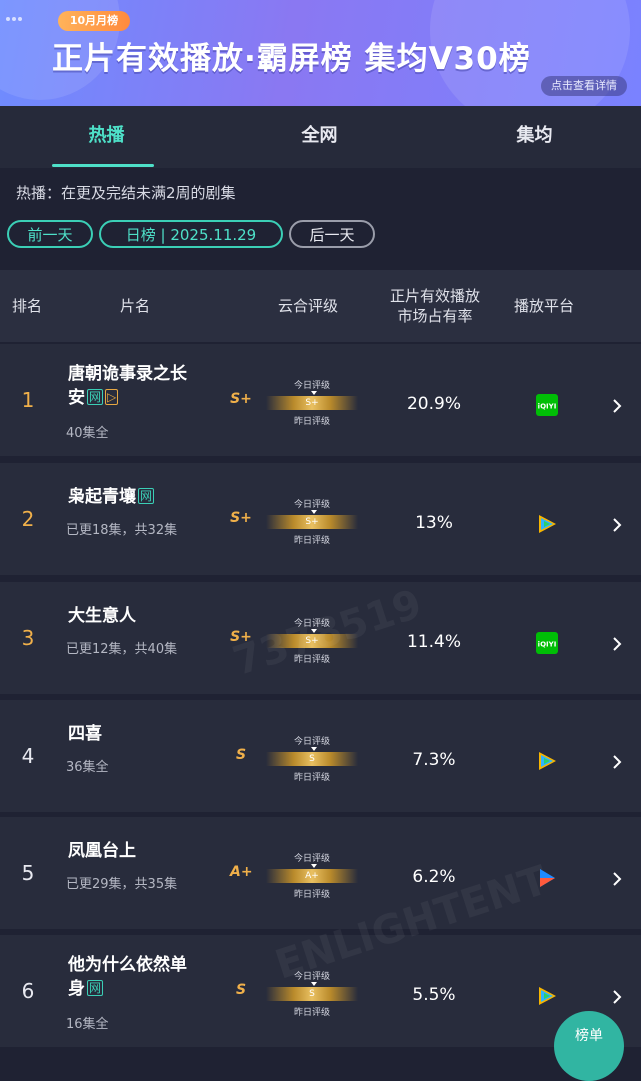 The width and height of the screenshot is (641, 1081). What do you see at coordinates (127, 374) in the screenshot?
I see `title-line1: 唐朝诡事录之长` at bounding box center [127, 374].